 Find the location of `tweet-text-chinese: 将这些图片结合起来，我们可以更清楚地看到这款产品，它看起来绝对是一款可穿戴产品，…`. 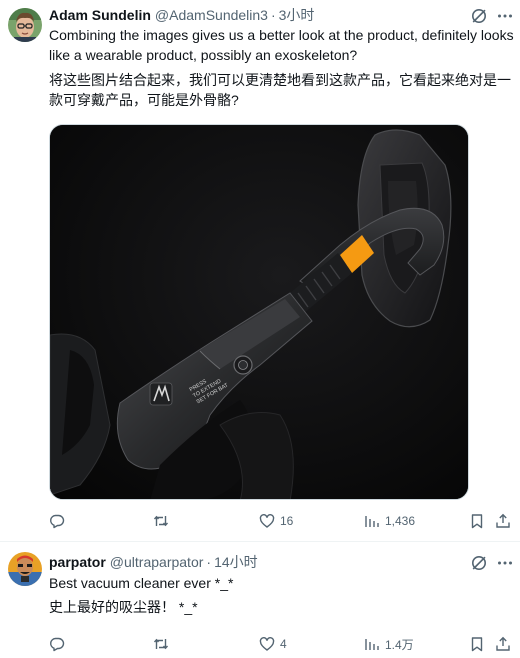

tweet-text-chinese: 将这些图片结合起来，我们可以更清楚地看到这款产品，它看起来绝对是一款可穿戴产品，… is located at coordinates (280, 90).